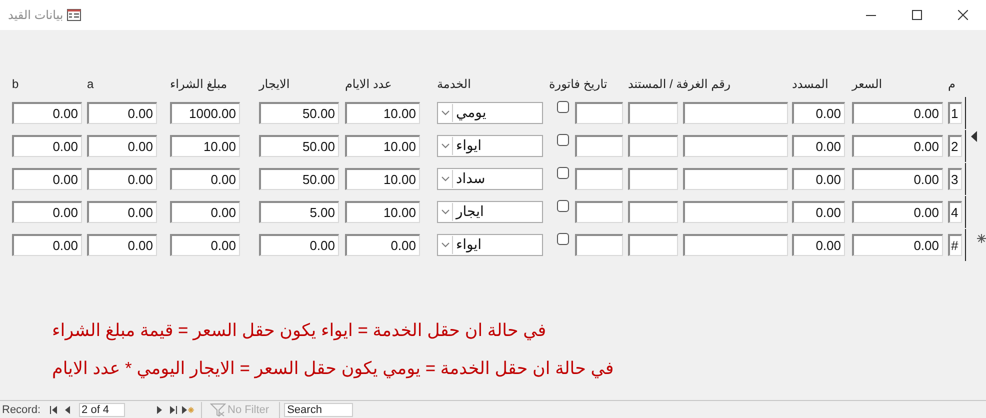  Describe the element at coordinates (36, 15) in the screenshot. I see `window-title: بيانات القيد` at that location.